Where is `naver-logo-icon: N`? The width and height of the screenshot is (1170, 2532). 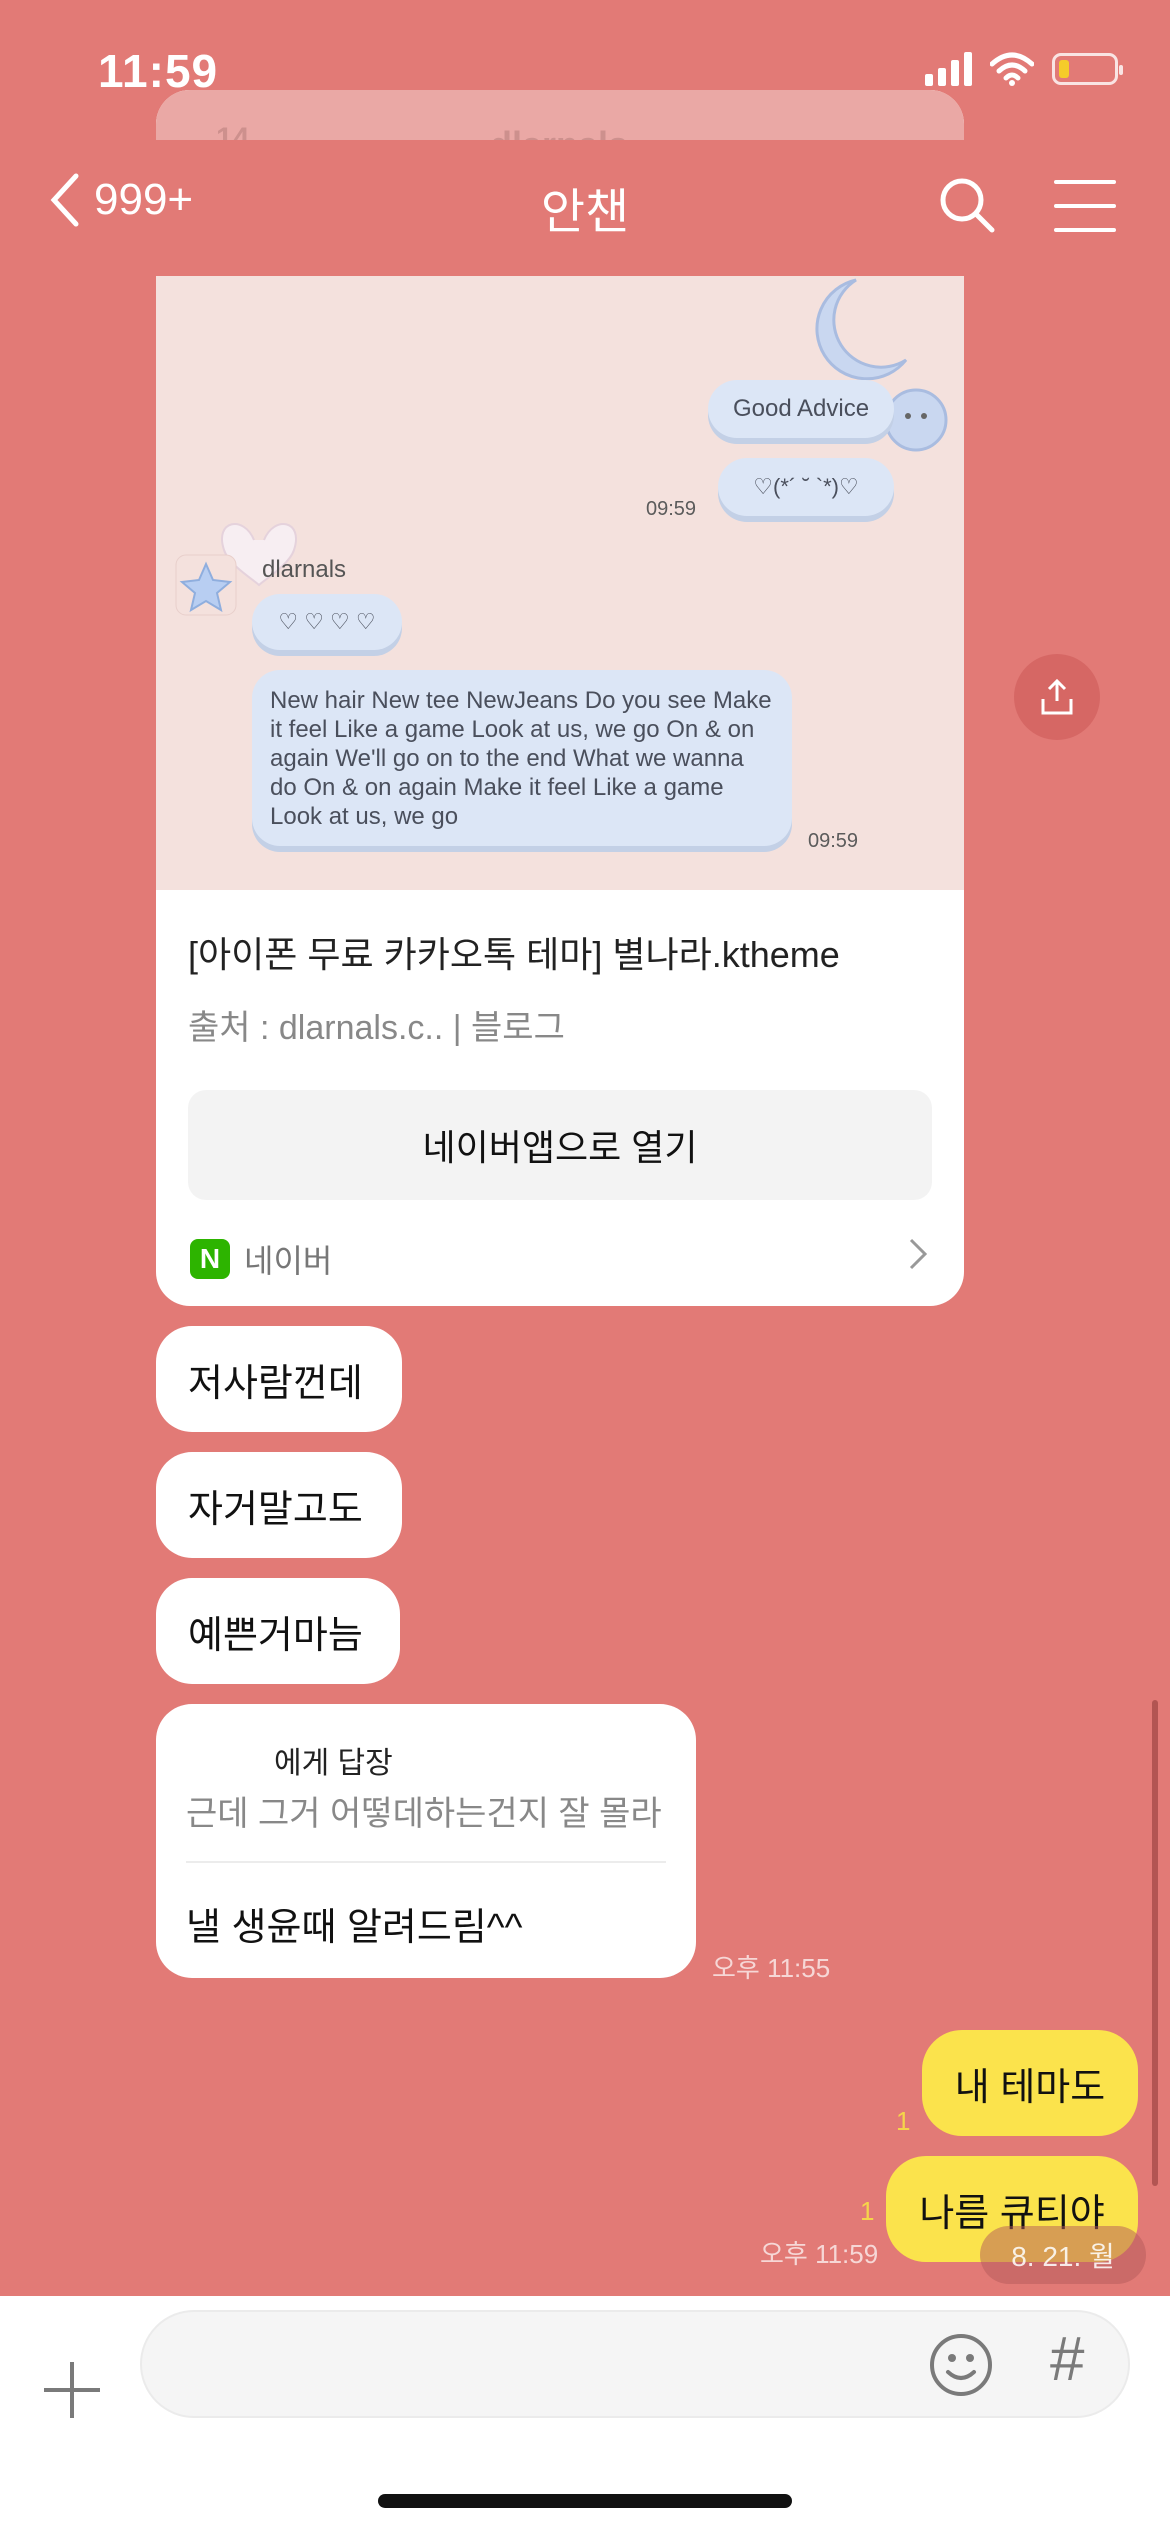 naver-logo-icon: N is located at coordinates (210, 1259).